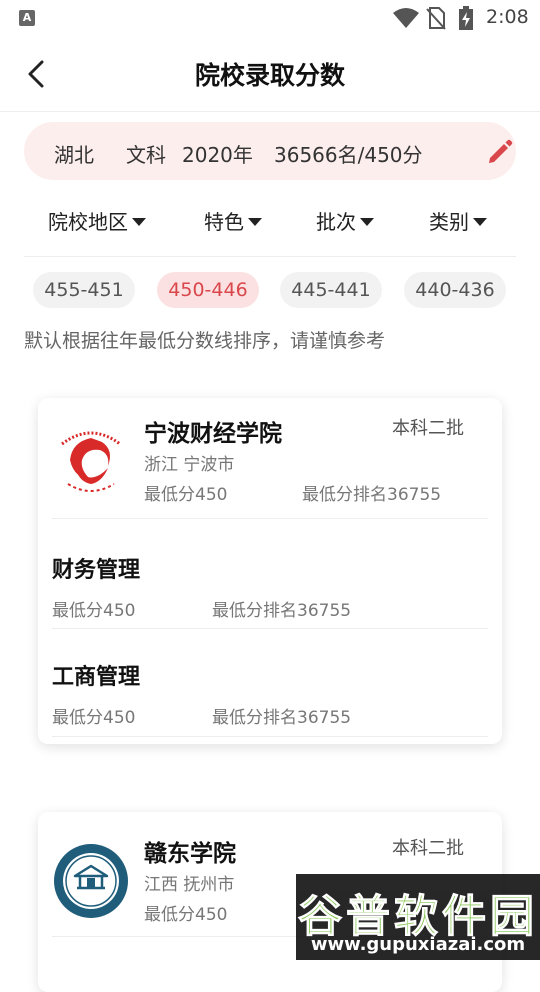 This screenshot has width=540, height=992. I want to click on phoenix-logo-icon, so click(91, 461).